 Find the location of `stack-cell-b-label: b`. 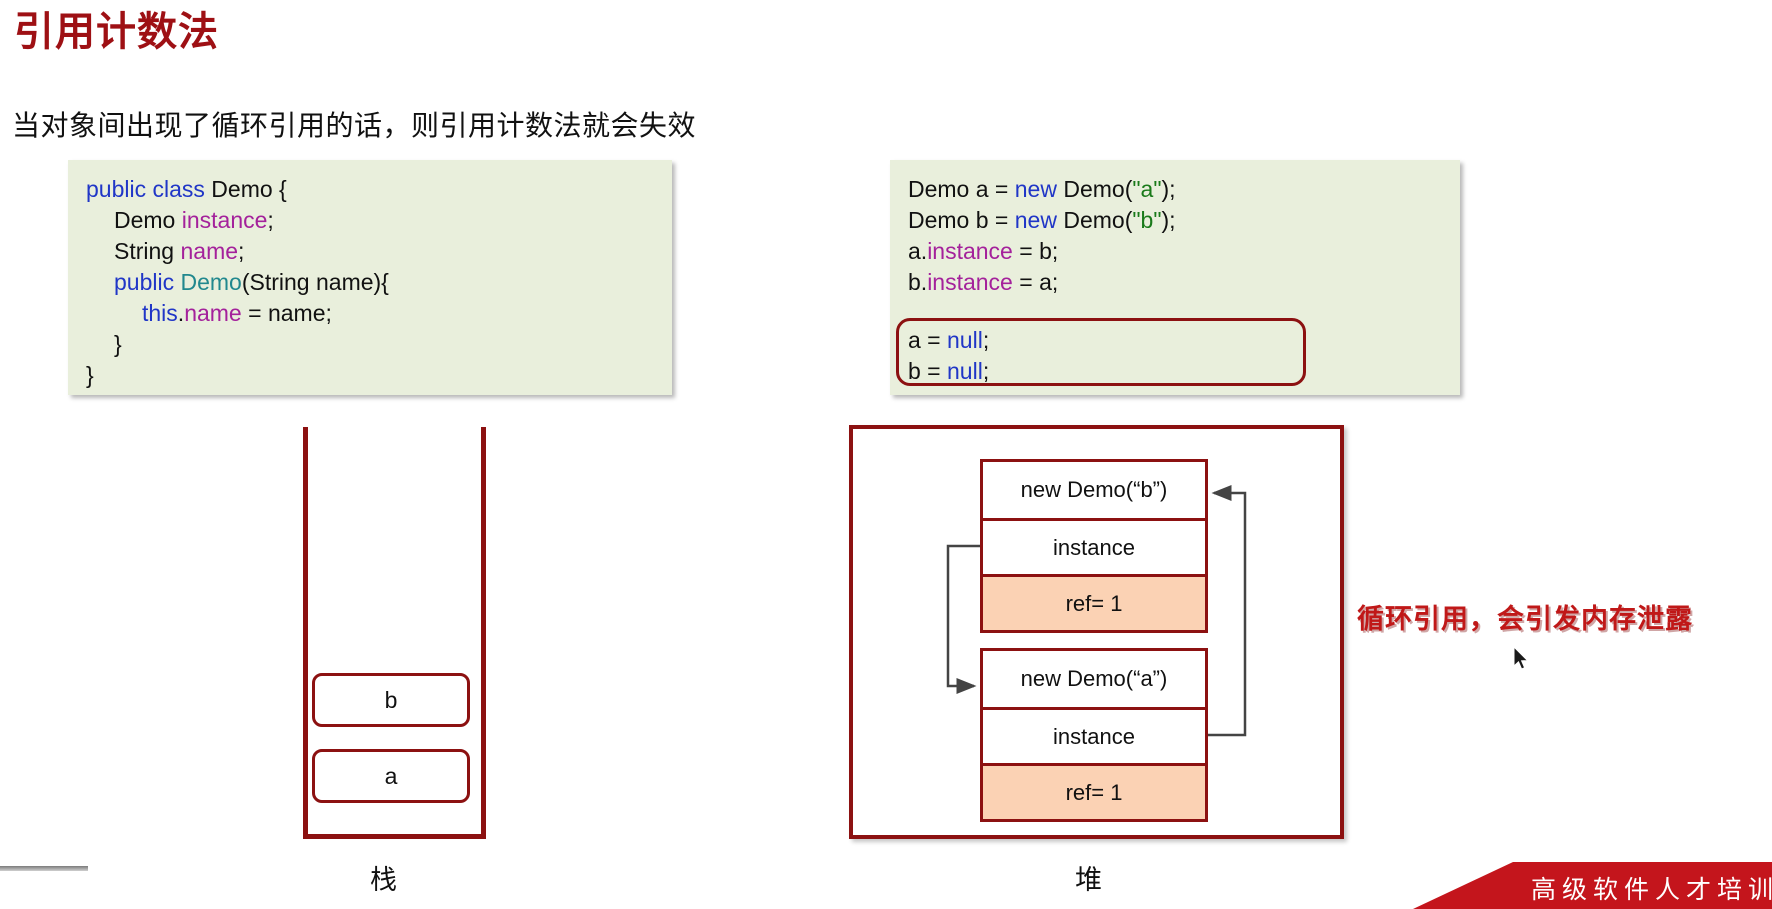

stack-cell-b-label: b is located at coordinates (391, 699).